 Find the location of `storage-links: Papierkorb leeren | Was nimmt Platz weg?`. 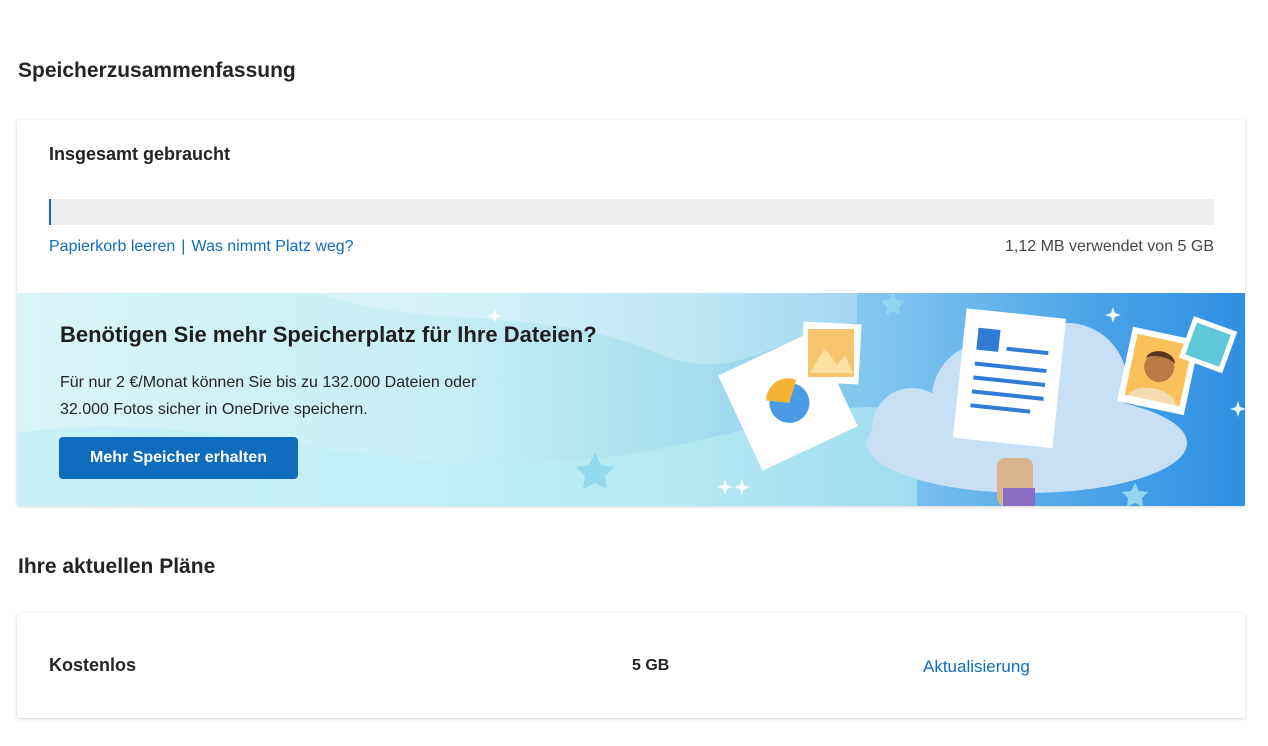

storage-links: Papierkorb leeren | Was nimmt Platz weg? is located at coordinates (201, 247).